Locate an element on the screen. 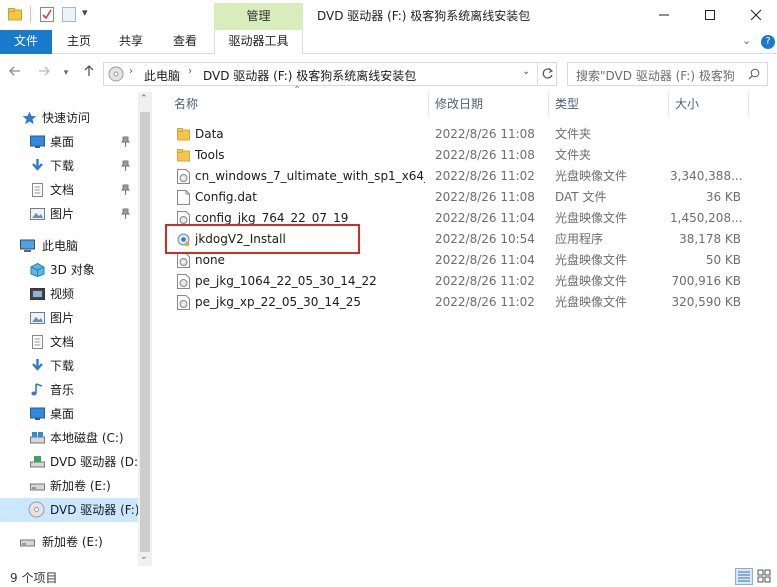 This screenshot has height=587, width=777. sidebar-item-dvd-drive-f: DVD 驱动器 (F:) is located at coordinates (69, 510).